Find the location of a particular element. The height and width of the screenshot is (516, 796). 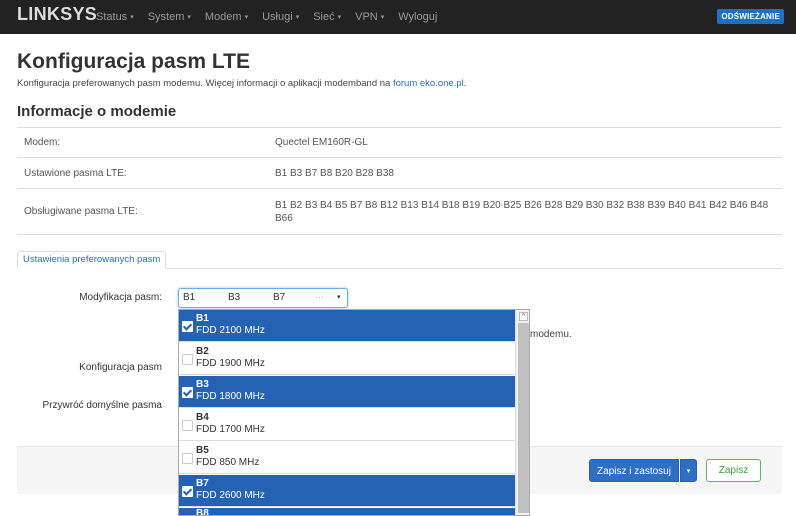

band-frequency: FDD 1800 MHz is located at coordinates (230, 396).